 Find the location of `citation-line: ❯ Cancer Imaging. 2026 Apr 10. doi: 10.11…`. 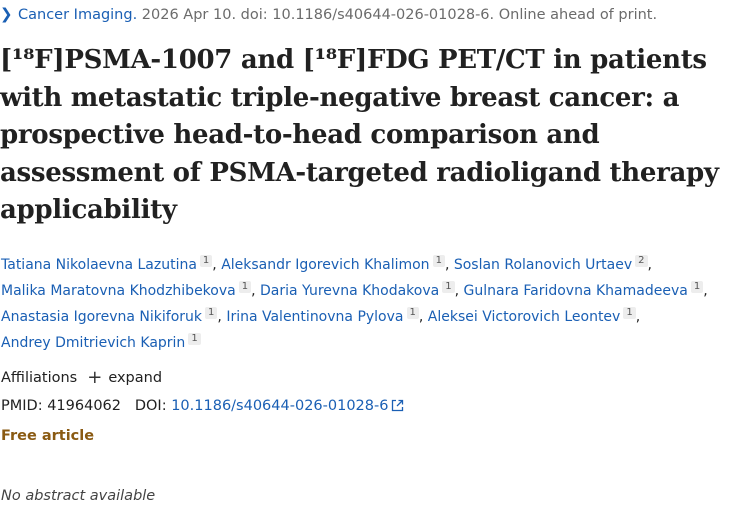

citation-line: ❯ Cancer Imaging. 2026 Apr 10. doi: 10.11… is located at coordinates (375, 14).